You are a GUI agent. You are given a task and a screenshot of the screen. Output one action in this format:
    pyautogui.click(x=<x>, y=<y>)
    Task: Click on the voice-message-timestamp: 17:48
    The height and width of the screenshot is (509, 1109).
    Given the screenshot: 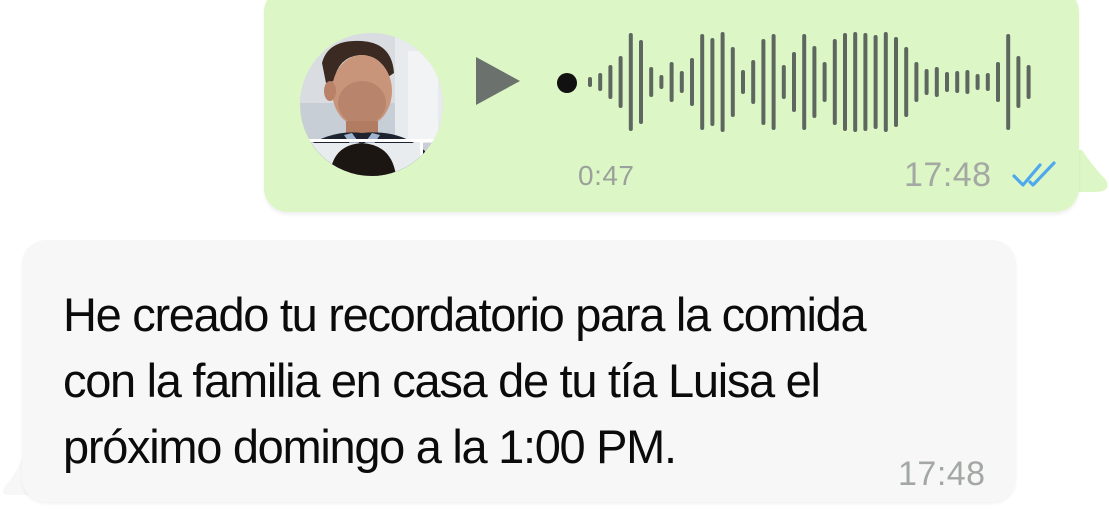 What is the action you would take?
    pyautogui.click(x=948, y=175)
    